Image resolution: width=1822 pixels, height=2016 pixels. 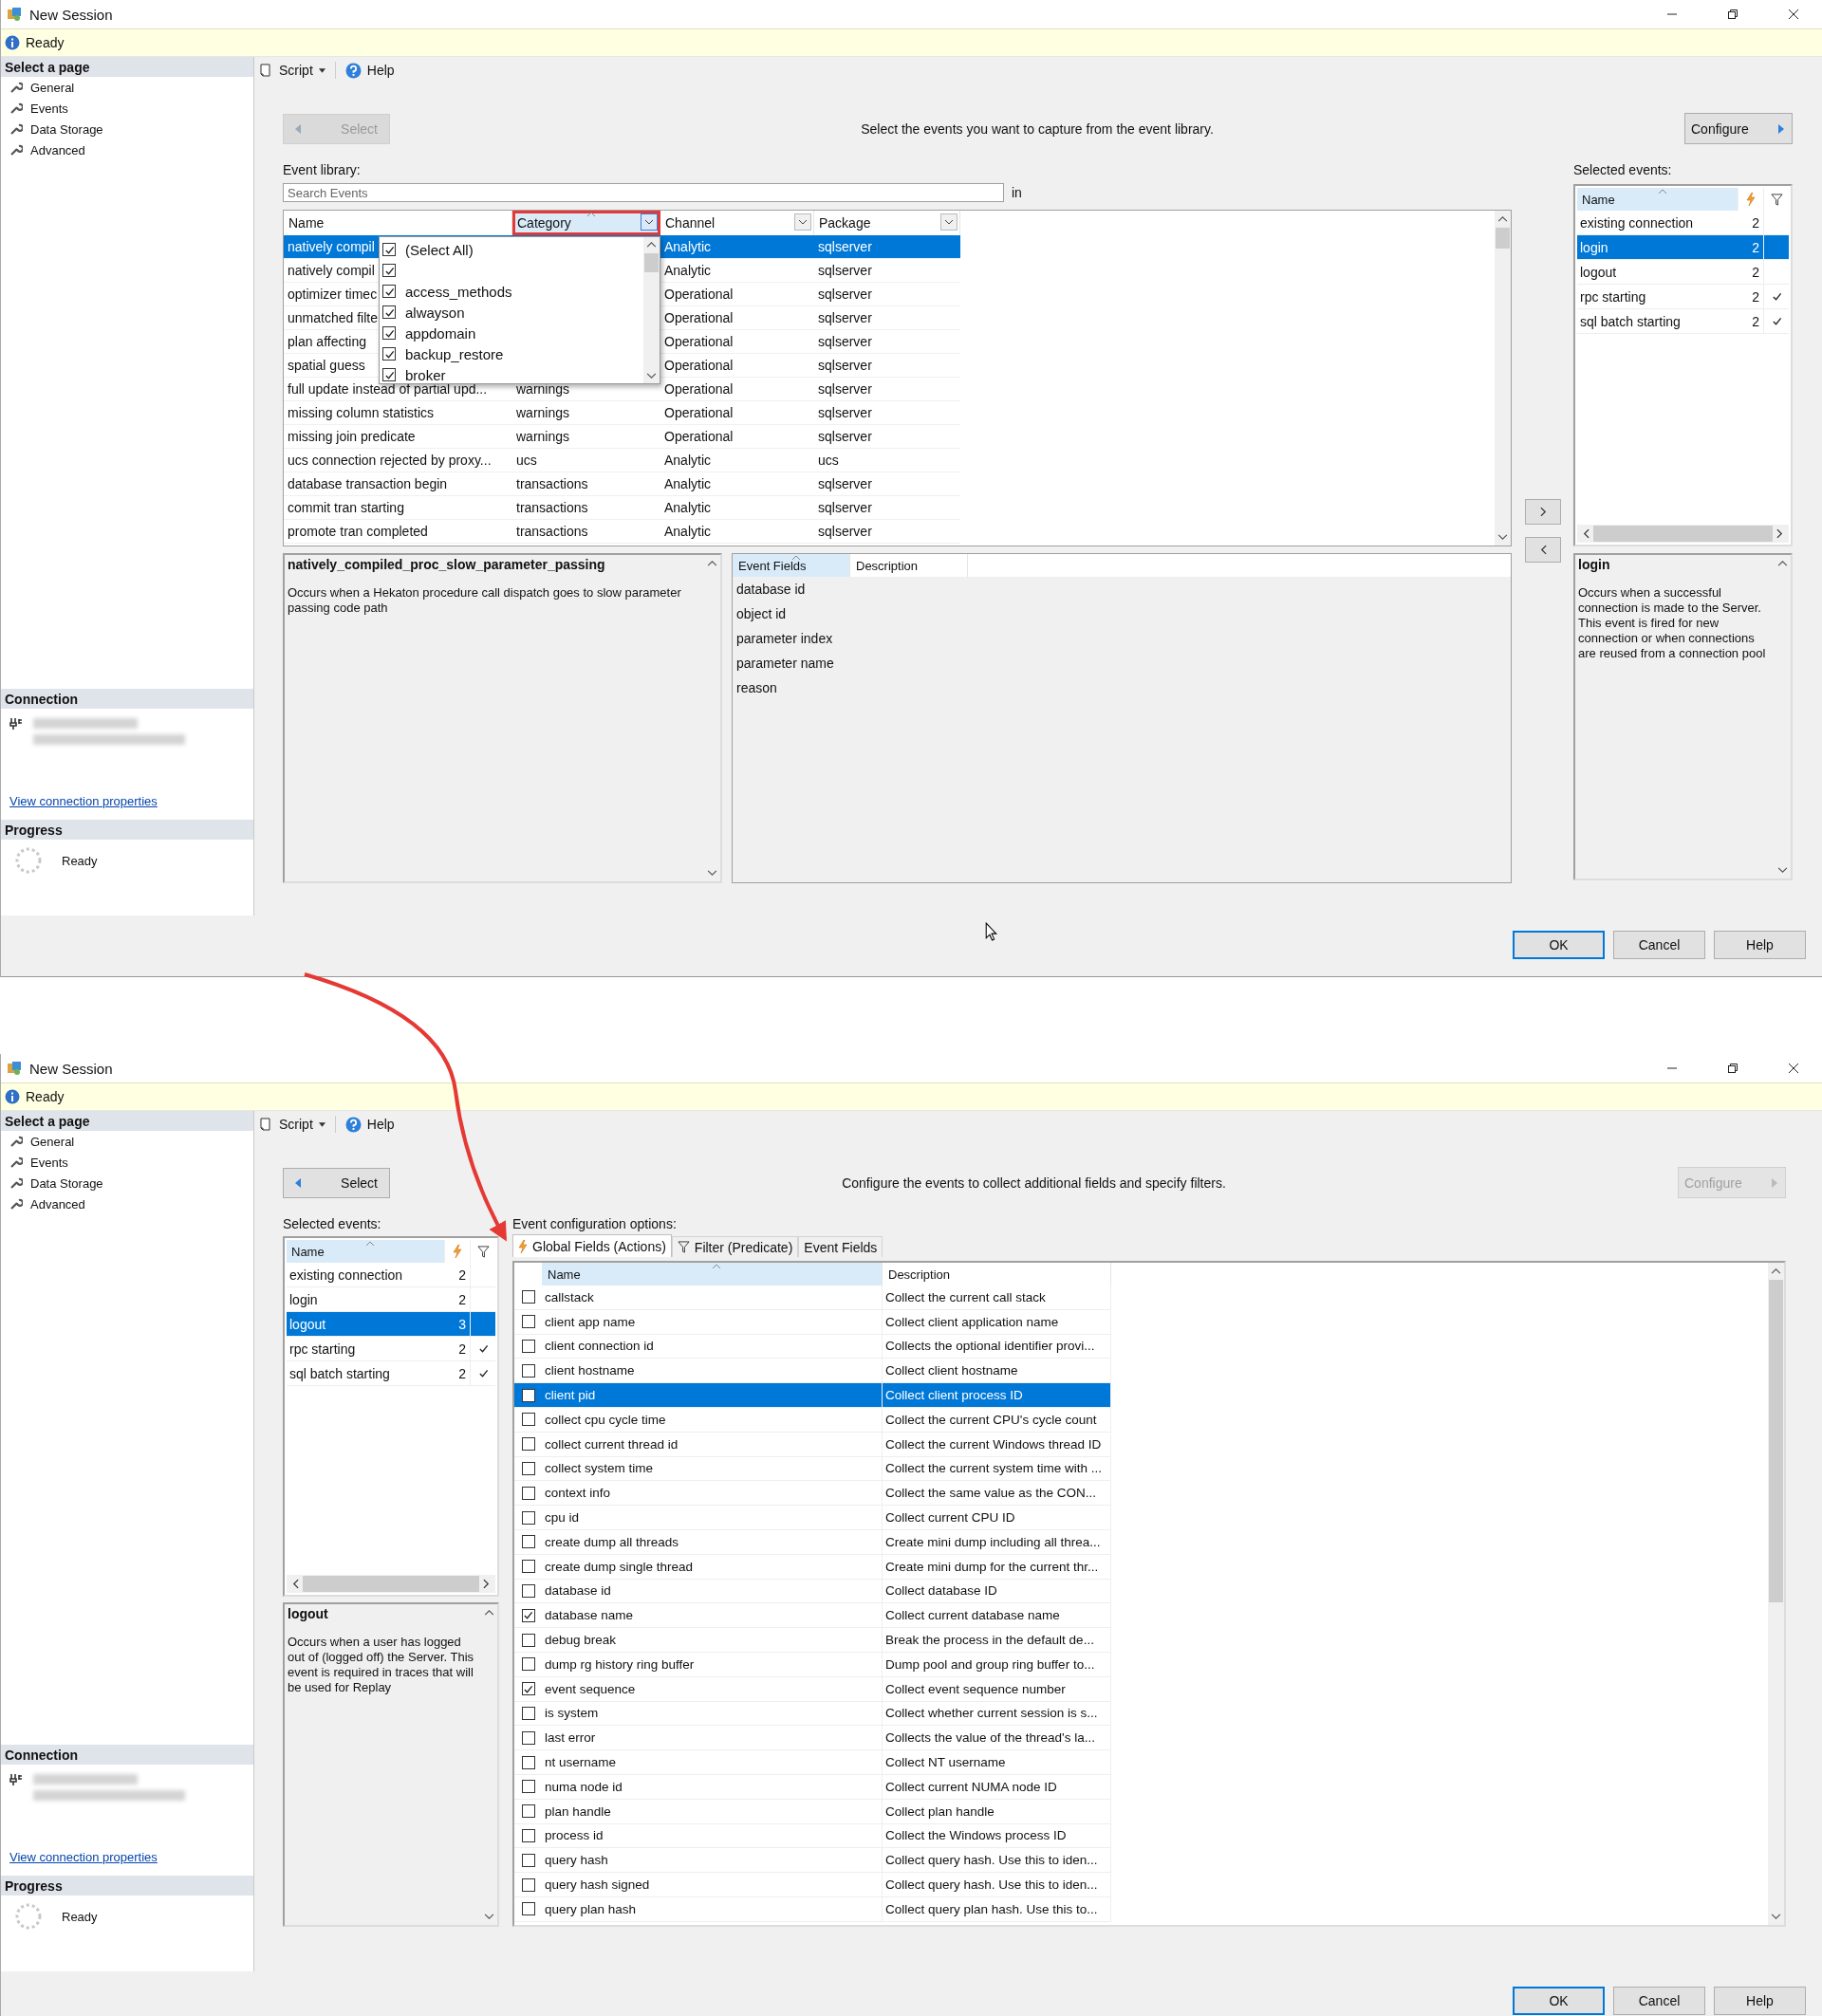 I want to click on event-name: login, so click(x=303, y=1299).